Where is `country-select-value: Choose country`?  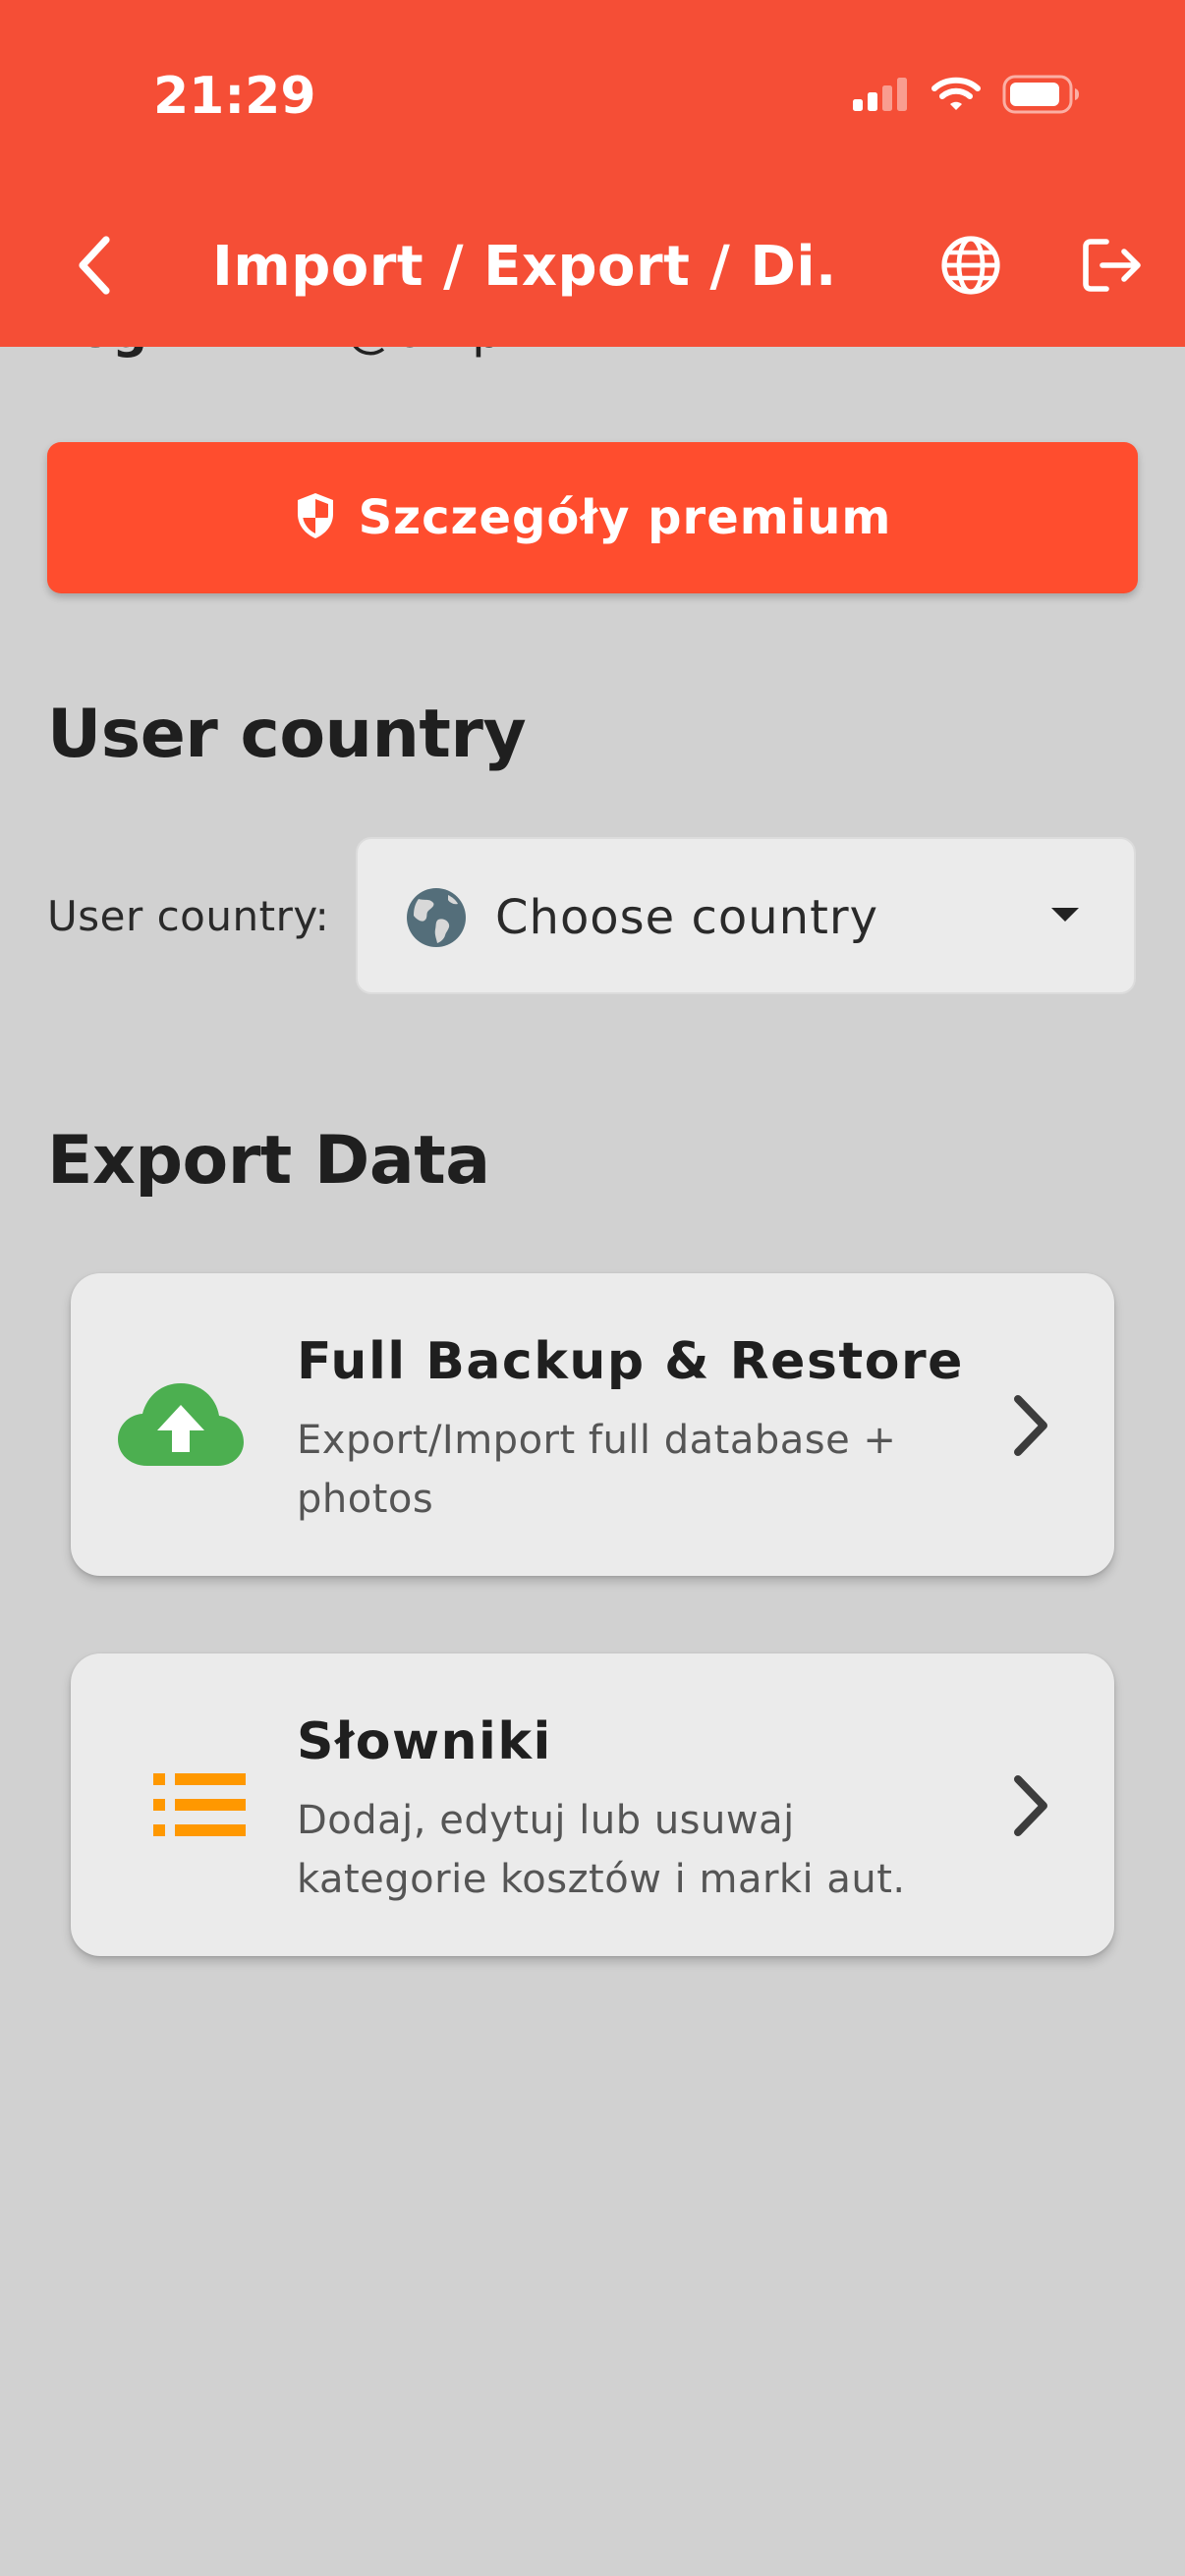
country-select-value: Choose country is located at coordinates (687, 917).